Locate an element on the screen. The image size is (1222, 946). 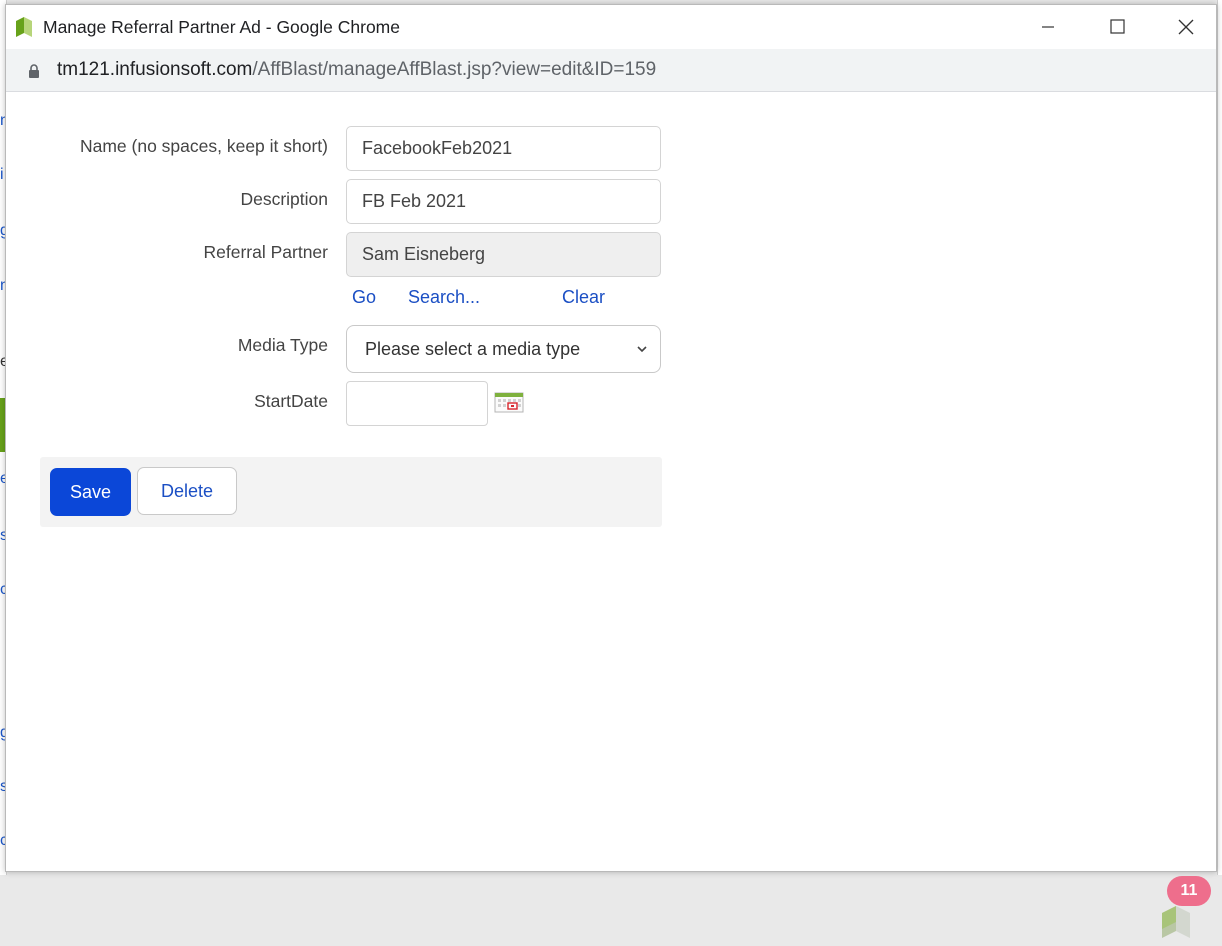
description-field is located at coordinates (503, 201).